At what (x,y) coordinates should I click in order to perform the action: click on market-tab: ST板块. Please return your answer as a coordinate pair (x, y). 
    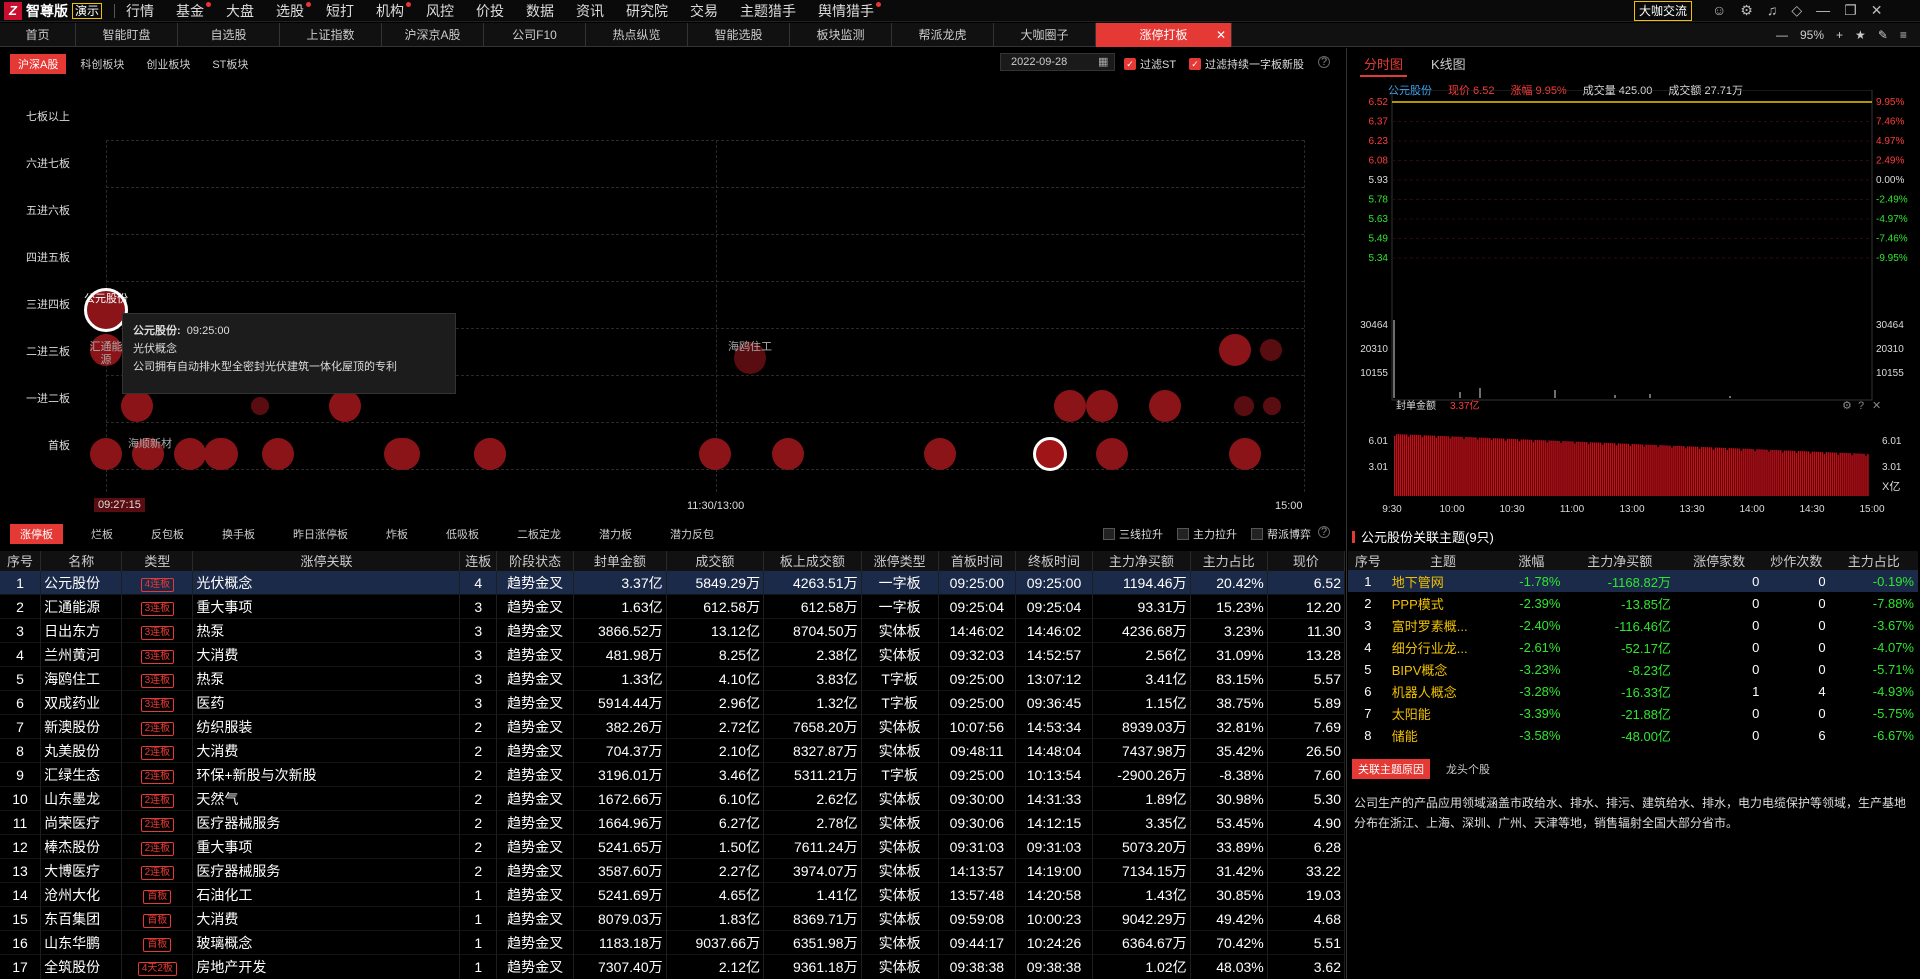
    Looking at the image, I should click on (230, 64).